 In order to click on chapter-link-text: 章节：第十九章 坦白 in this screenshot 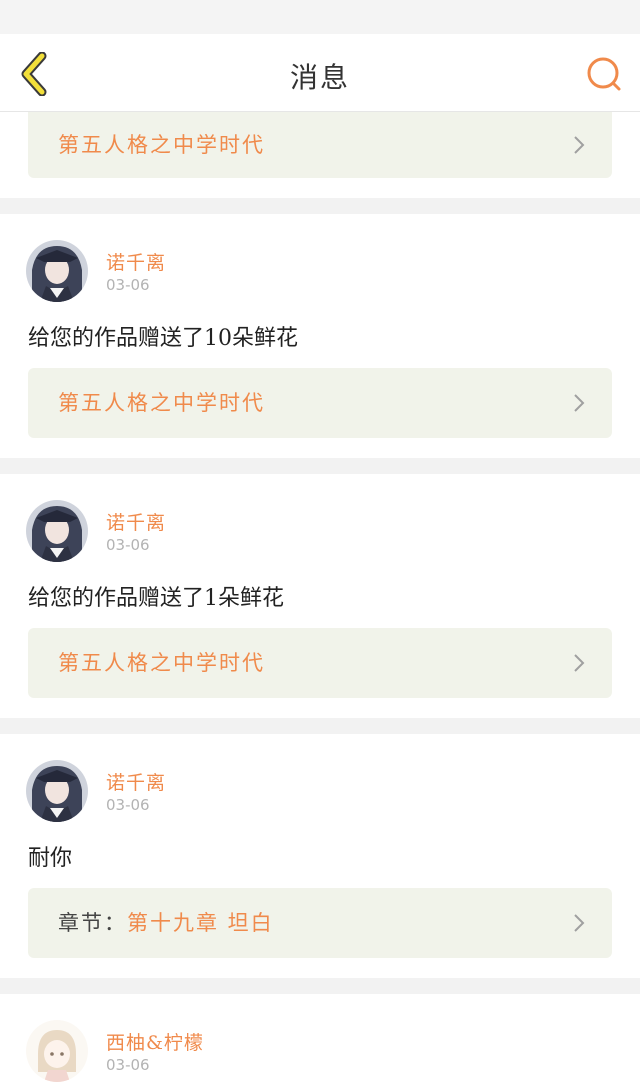, I will do `click(166, 923)`.